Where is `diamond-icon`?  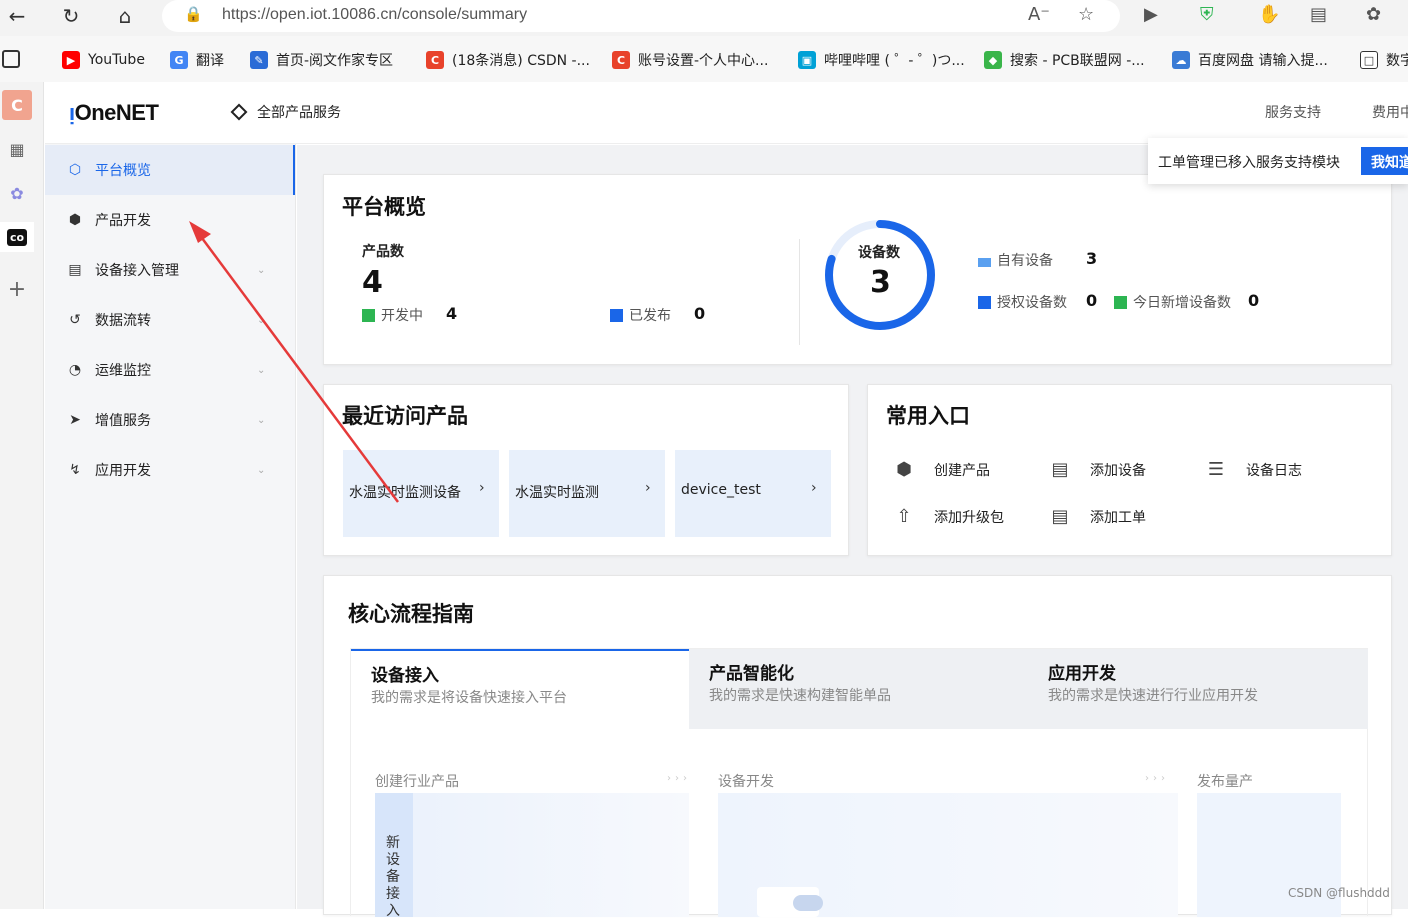 diamond-icon is located at coordinates (239, 112).